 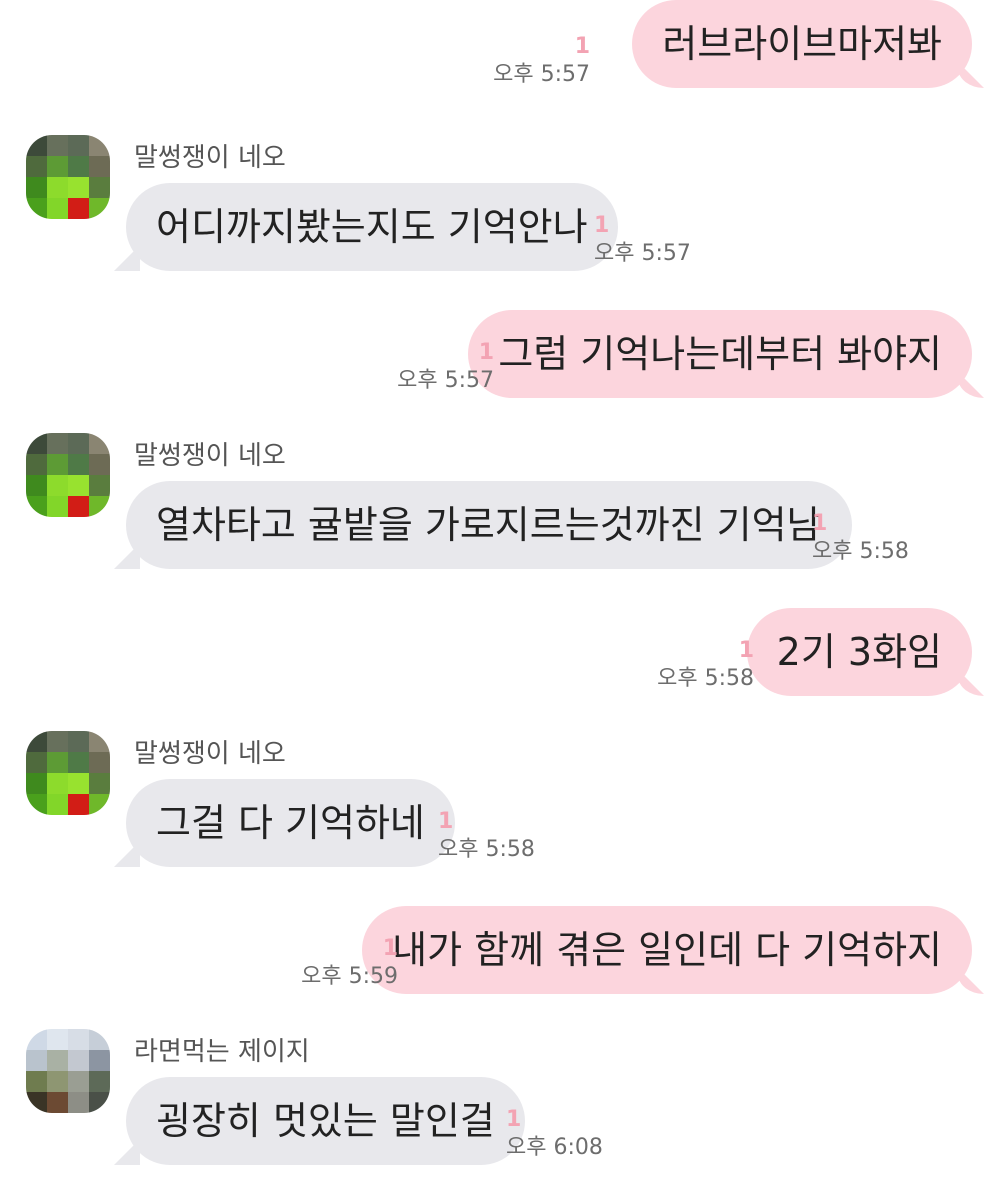 What do you see at coordinates (222, 1052) in the screenshot?
I see `sender-name: 라면먹는 제이지` at bounding box center [222, 1052].